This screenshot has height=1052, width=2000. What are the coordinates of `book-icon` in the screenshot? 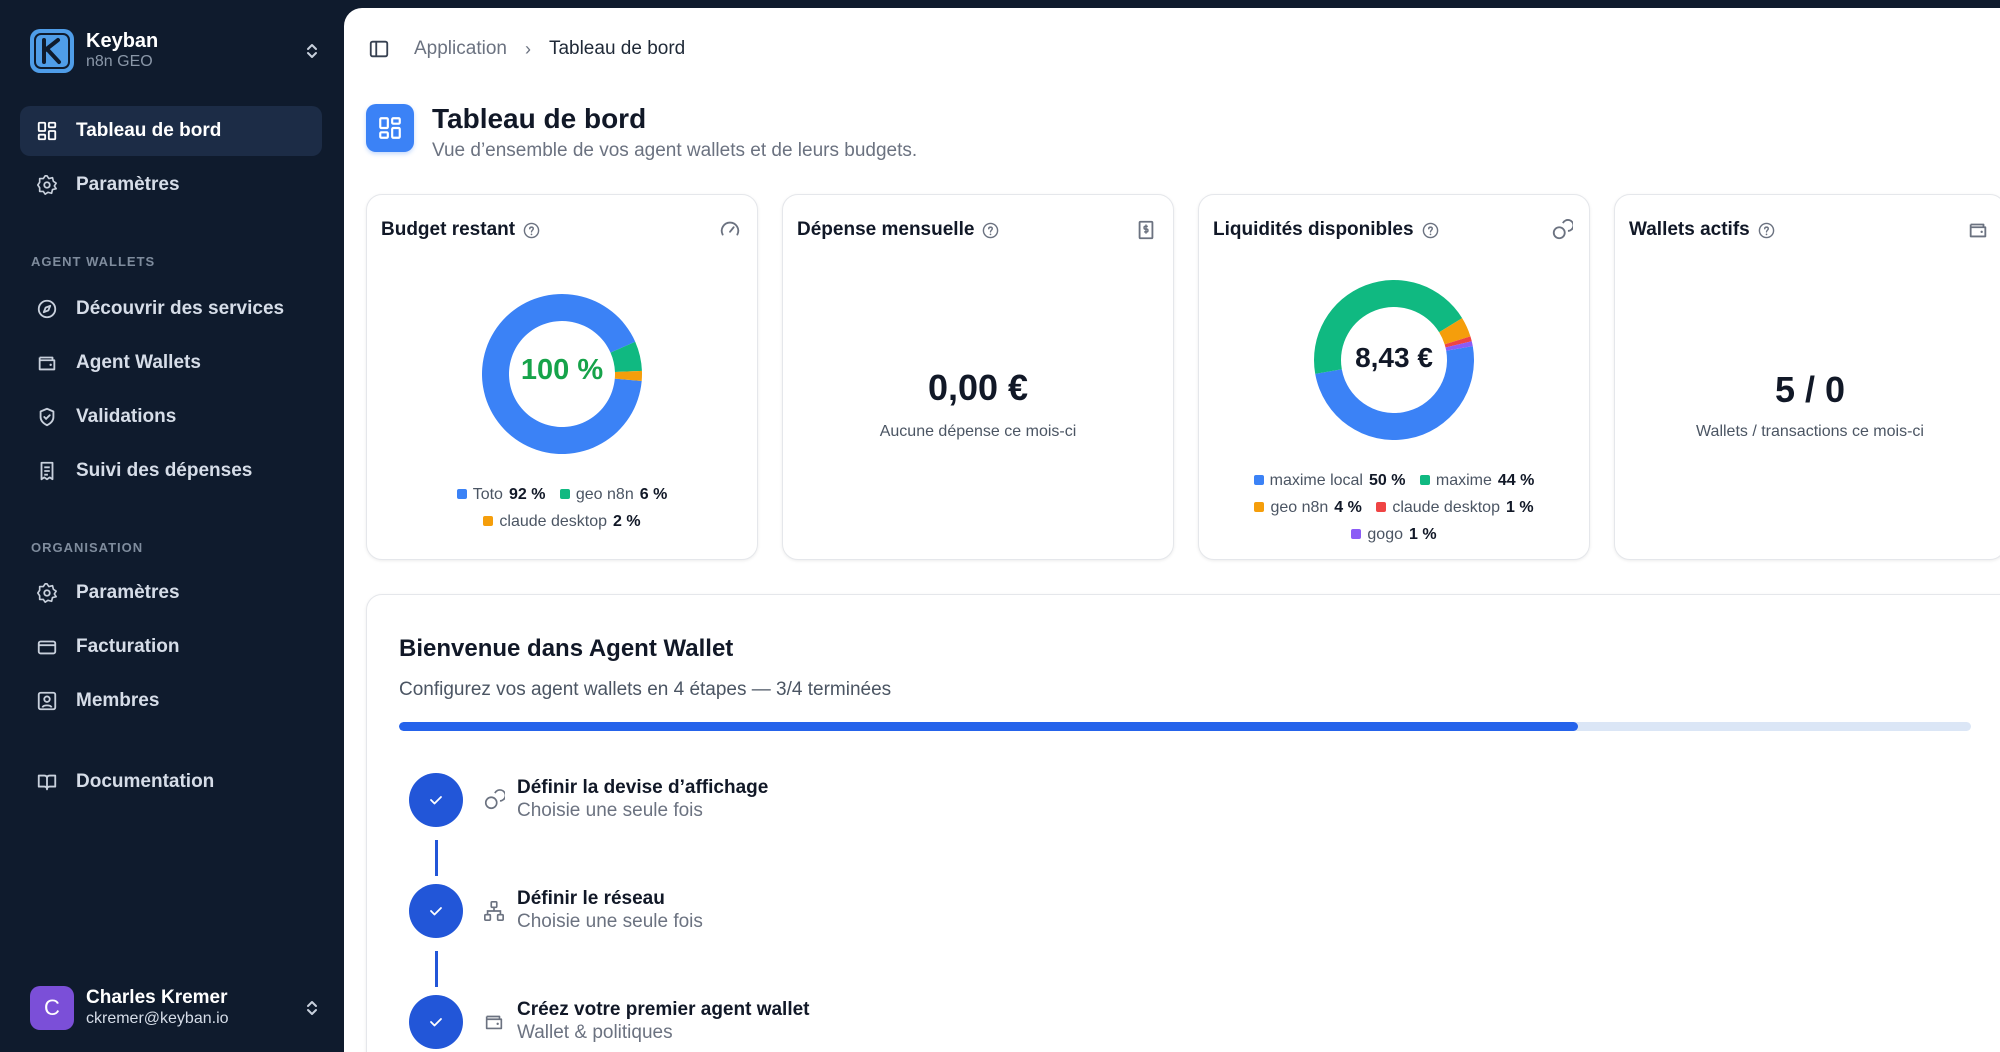 It's located at (47, 782).